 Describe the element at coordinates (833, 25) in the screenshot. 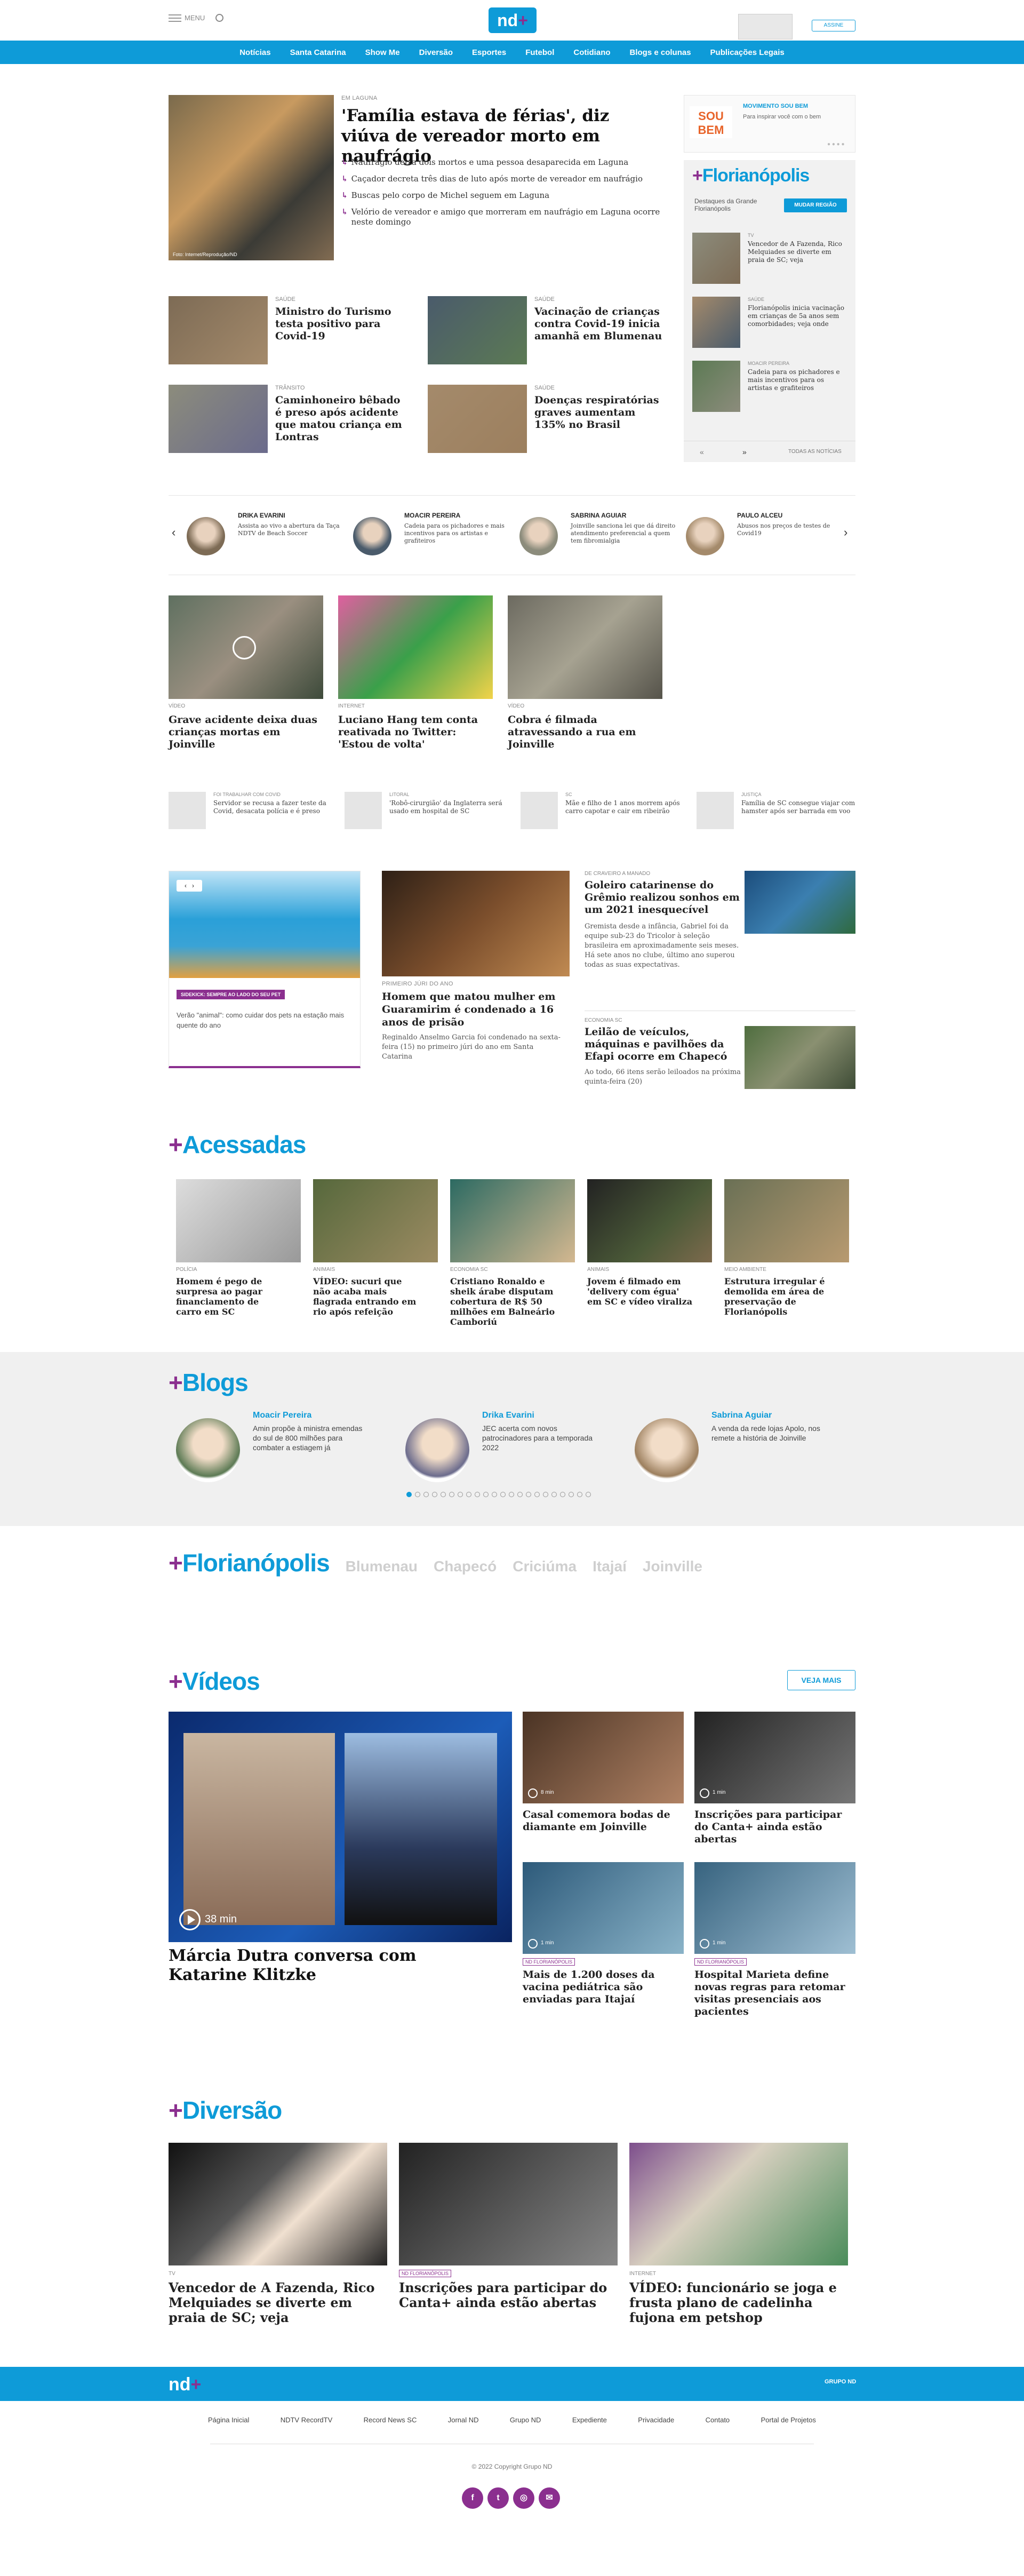

I see `subscribe-button: ASSINE` at that location.